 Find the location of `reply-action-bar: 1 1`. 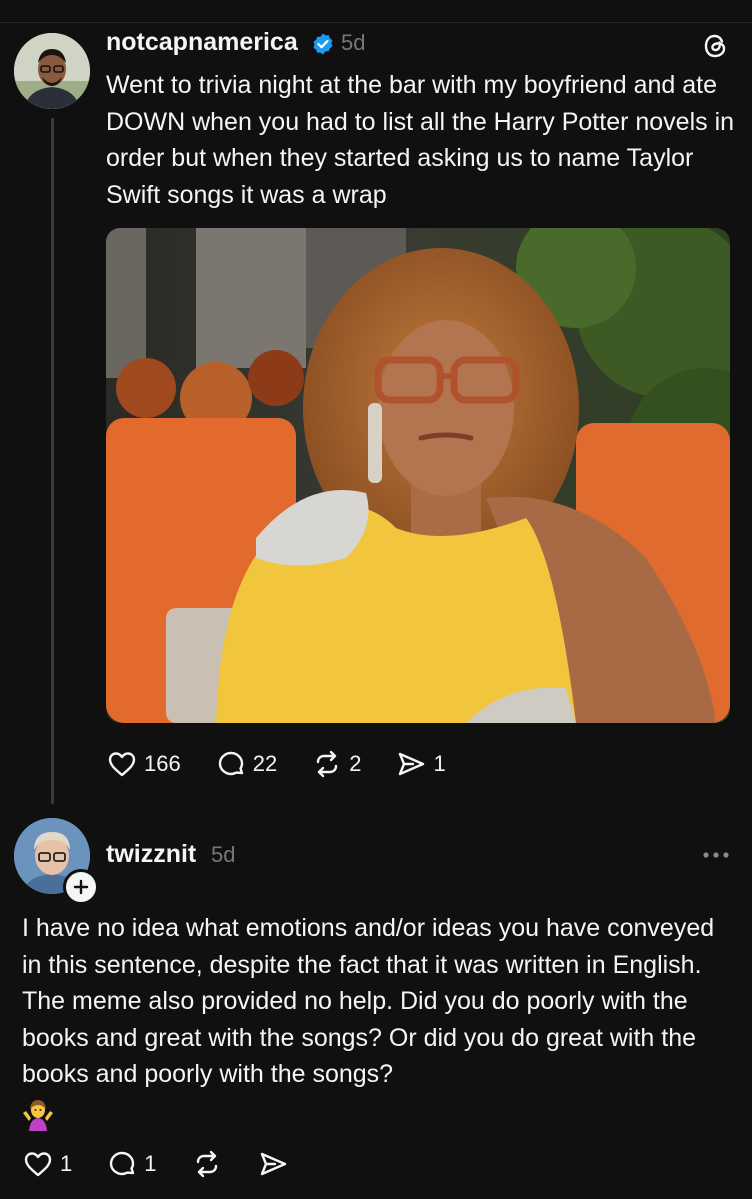

reply-action-bar: 1 1 is located at coordinates (172, 1164).